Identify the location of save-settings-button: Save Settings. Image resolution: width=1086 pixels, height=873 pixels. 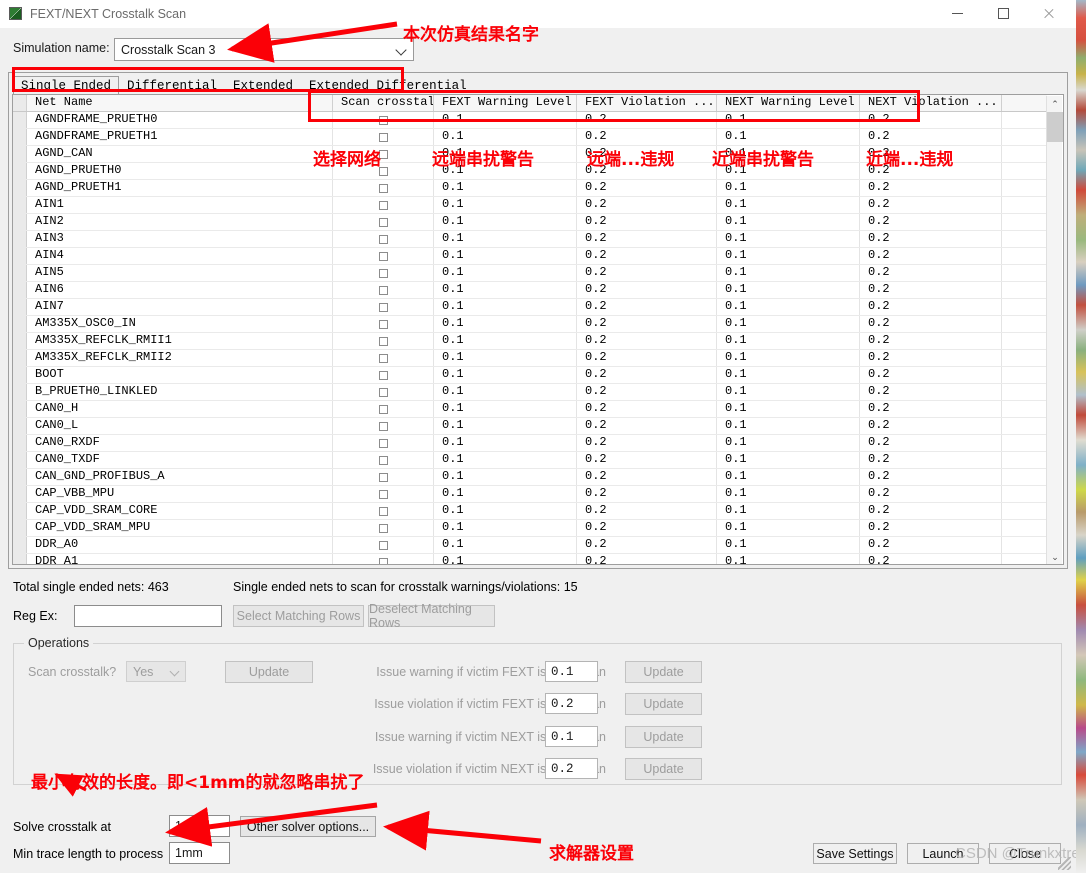
(855, 853).